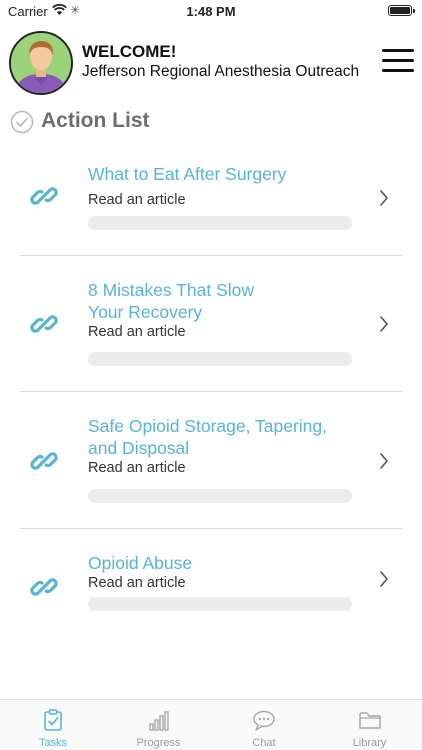  What do you see at coordinates (211, 196) in the screenshot?
I see `list-item: What to Eat After Surgery Read an article` at bounding box center [211, 196].